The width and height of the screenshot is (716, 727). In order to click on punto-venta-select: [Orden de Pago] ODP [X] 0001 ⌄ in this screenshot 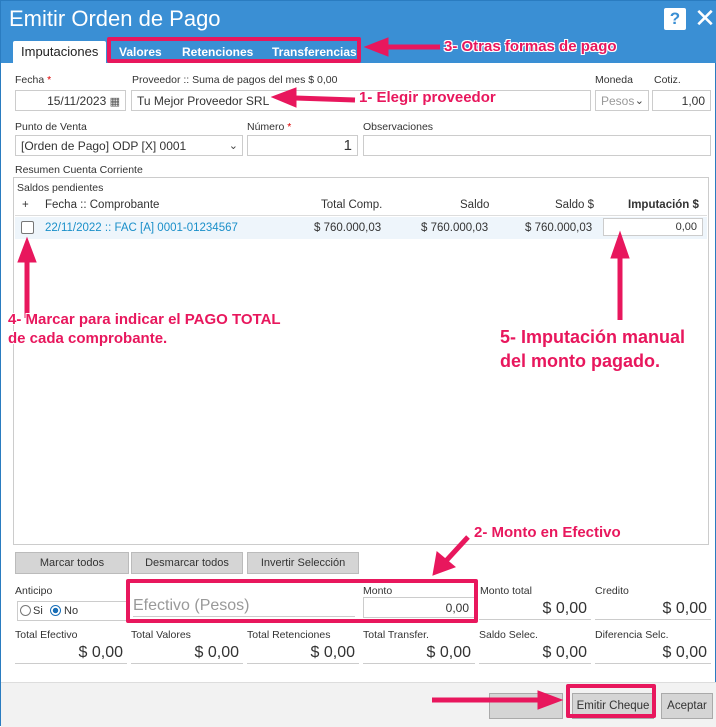, I will do `click(129, 145)`.